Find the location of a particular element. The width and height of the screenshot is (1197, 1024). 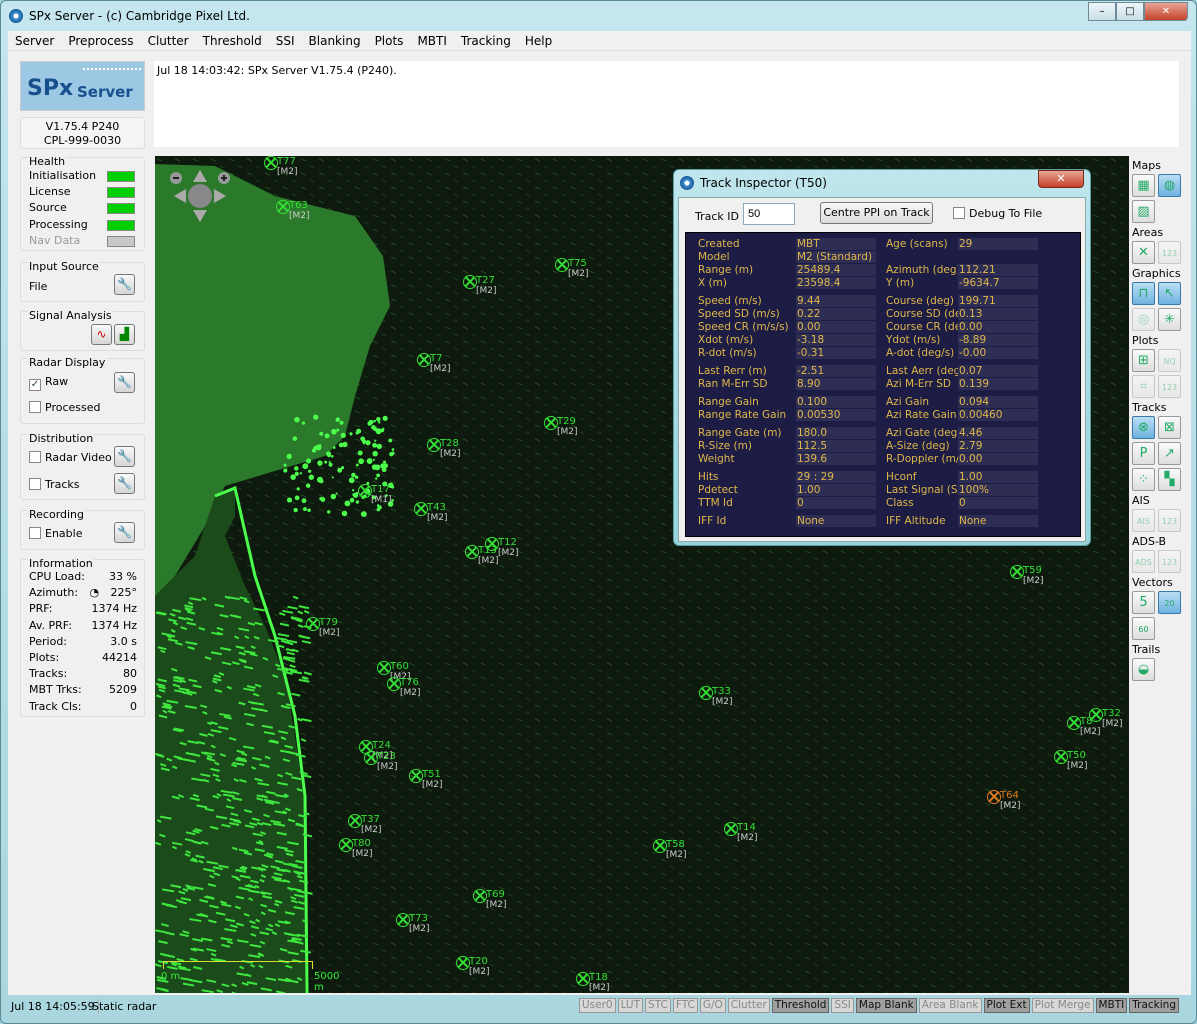

scale-bar-button: ⊓ is located at coordinates (1143, 293).